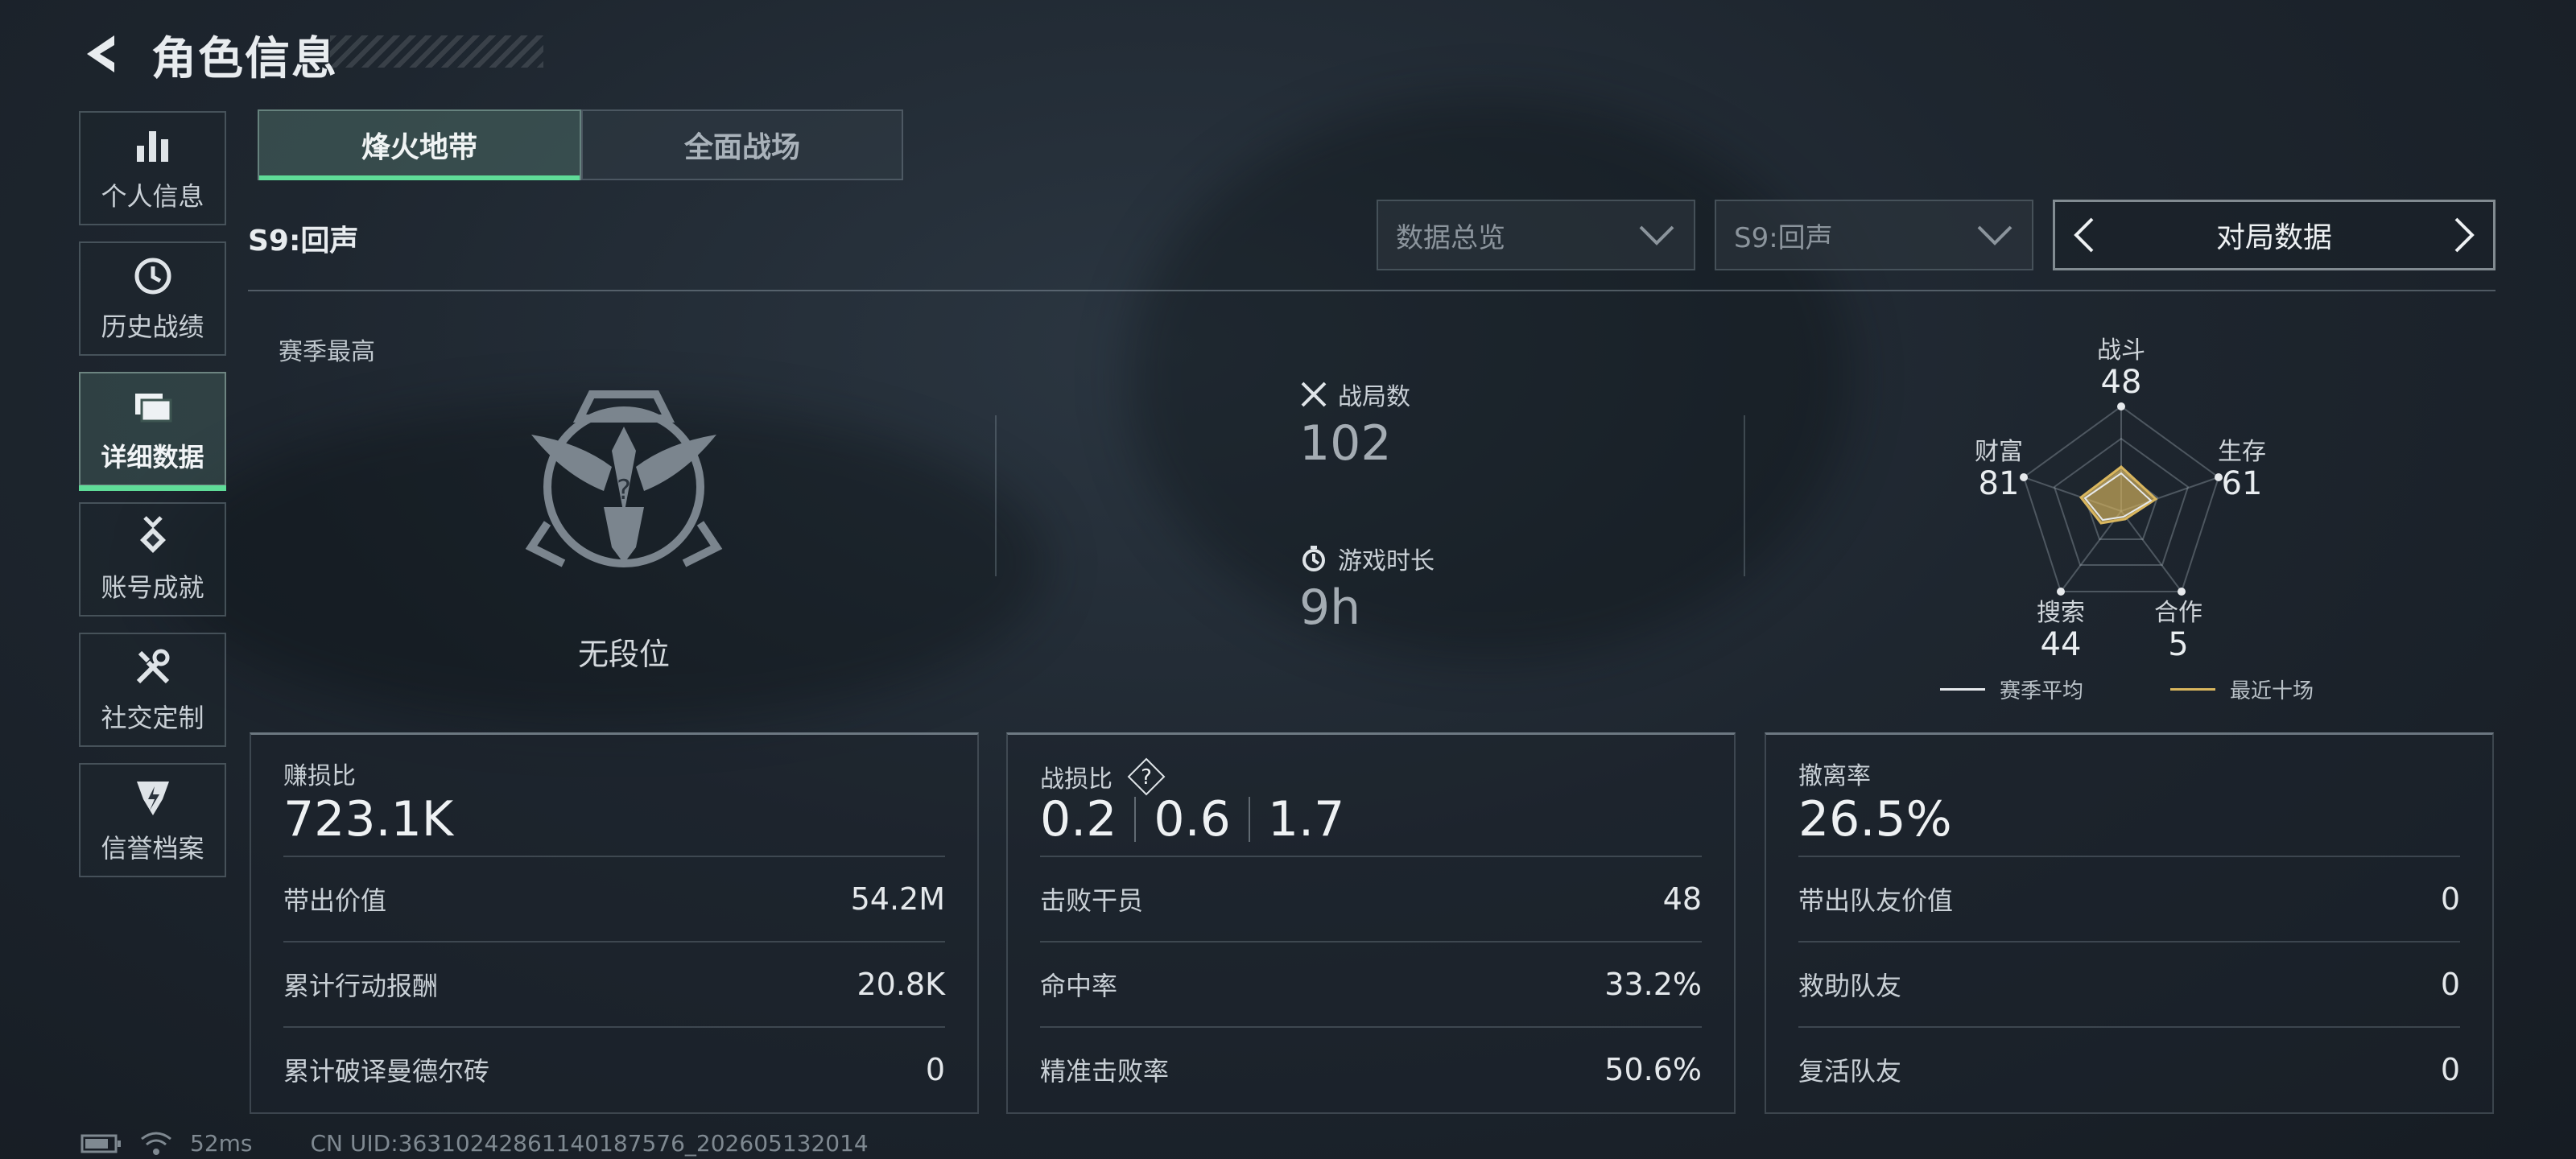 The height and width of the screenshot is (1159, 2576). I want to click on matches-stat: 战局数 102, so click(1354, 424).